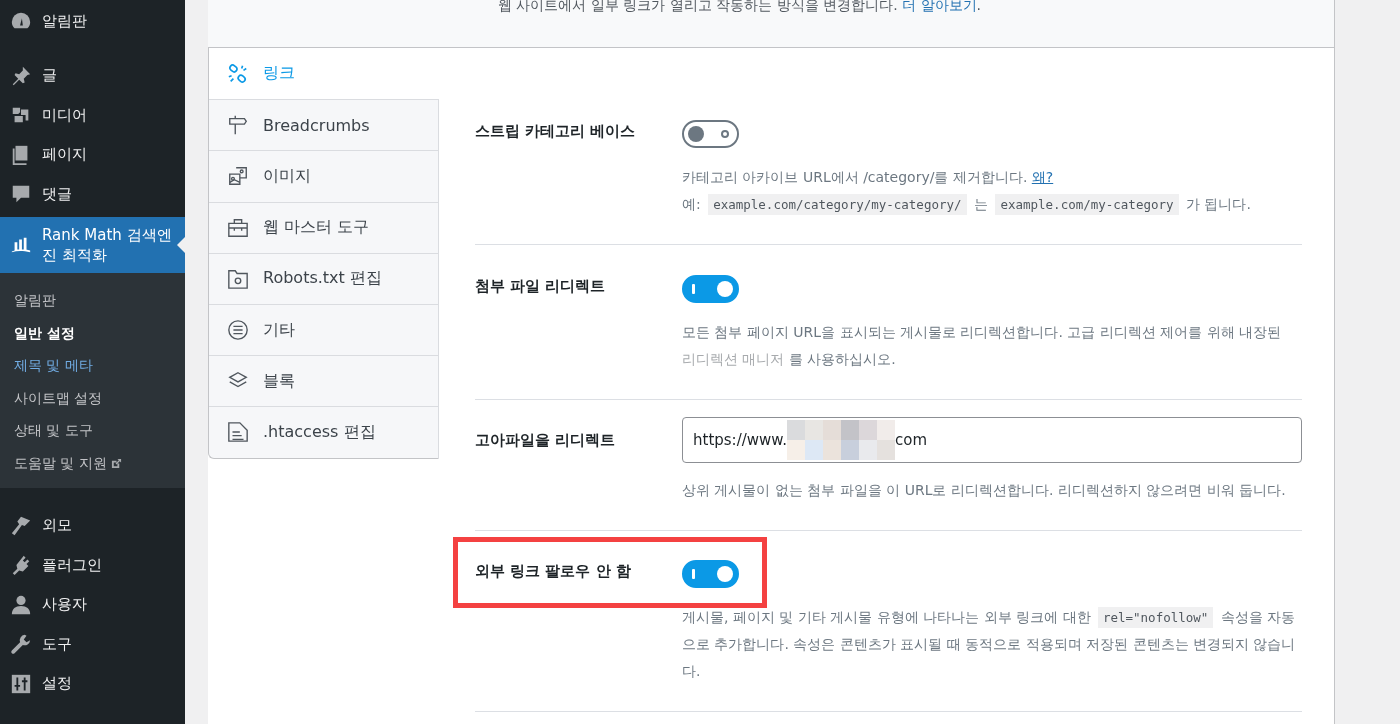  I want to click on setting-description: 게시물, 페이지 및 기타 게시물 유형에 나타나는 외부 링크에 대한 rel="nofollow" 속성을 자동으로 추가합니다. 속성은 콘텐츠가 표시될 때 동적으로 적용되며 저장된 콘텐츠는 변경되지 않습니다., so click(989, 643).